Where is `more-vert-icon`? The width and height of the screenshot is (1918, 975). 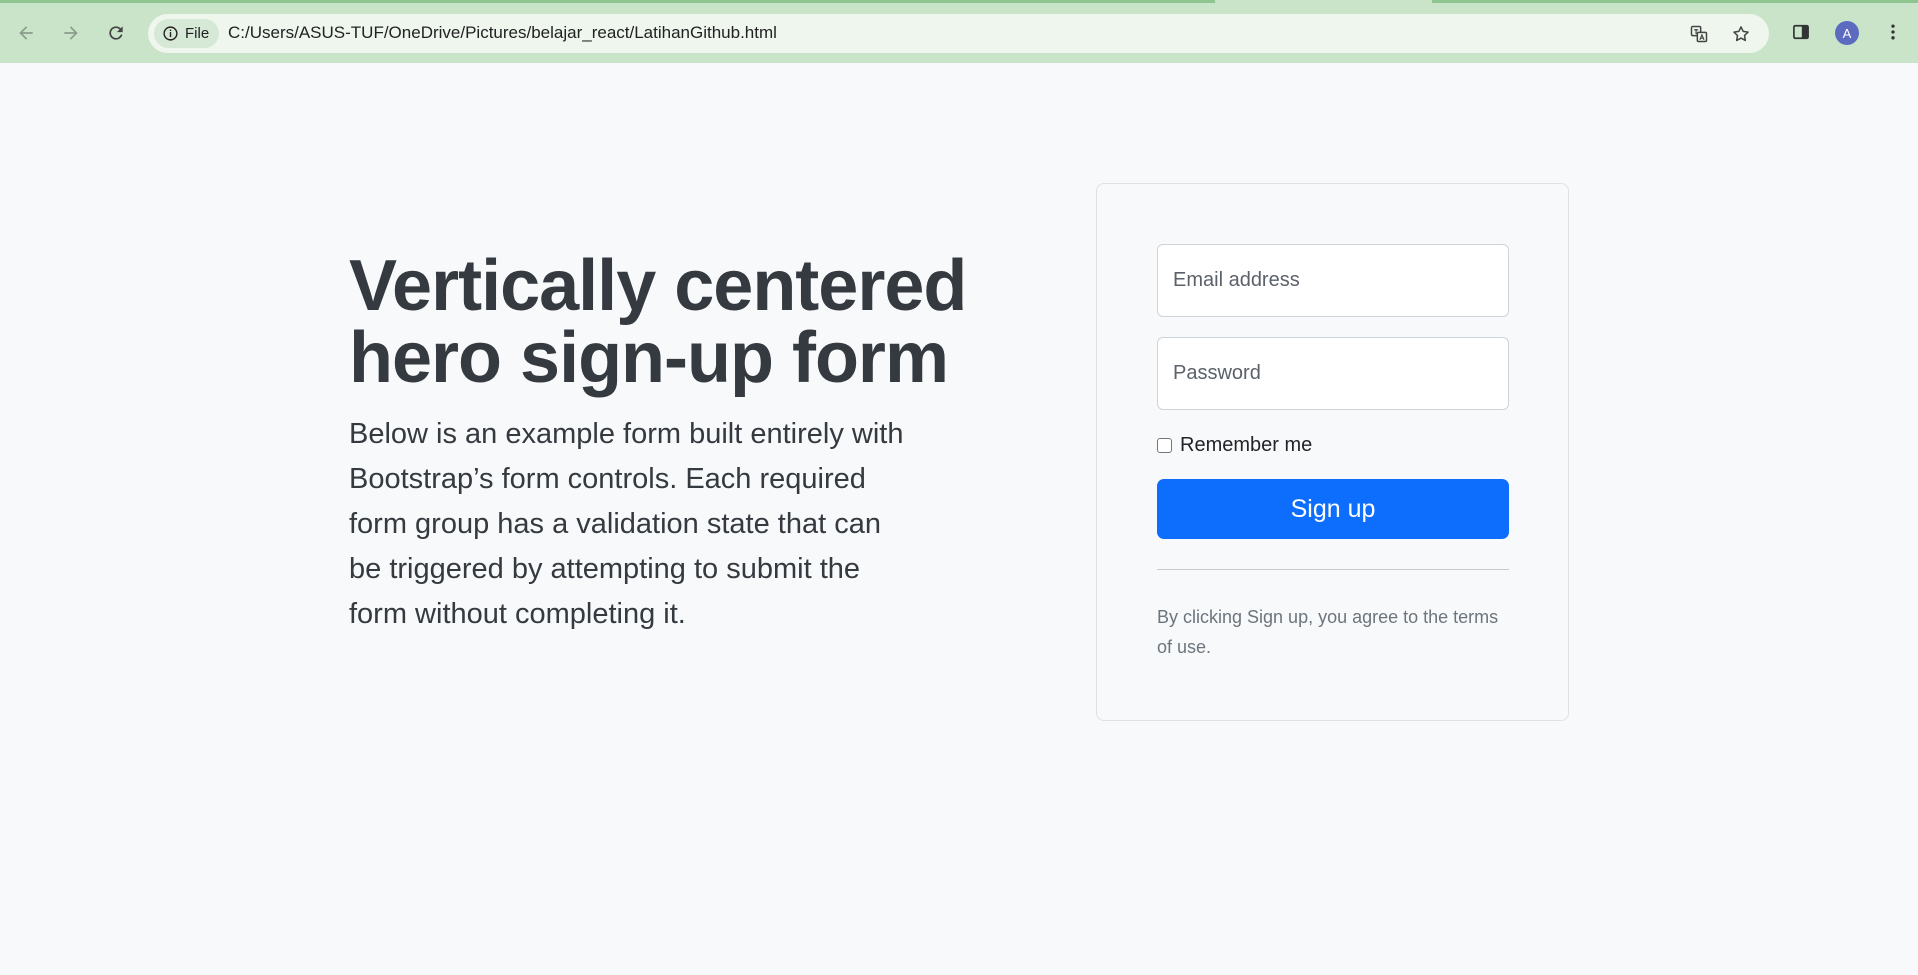 more-vert-icon is located at coordinates (1893, 32).